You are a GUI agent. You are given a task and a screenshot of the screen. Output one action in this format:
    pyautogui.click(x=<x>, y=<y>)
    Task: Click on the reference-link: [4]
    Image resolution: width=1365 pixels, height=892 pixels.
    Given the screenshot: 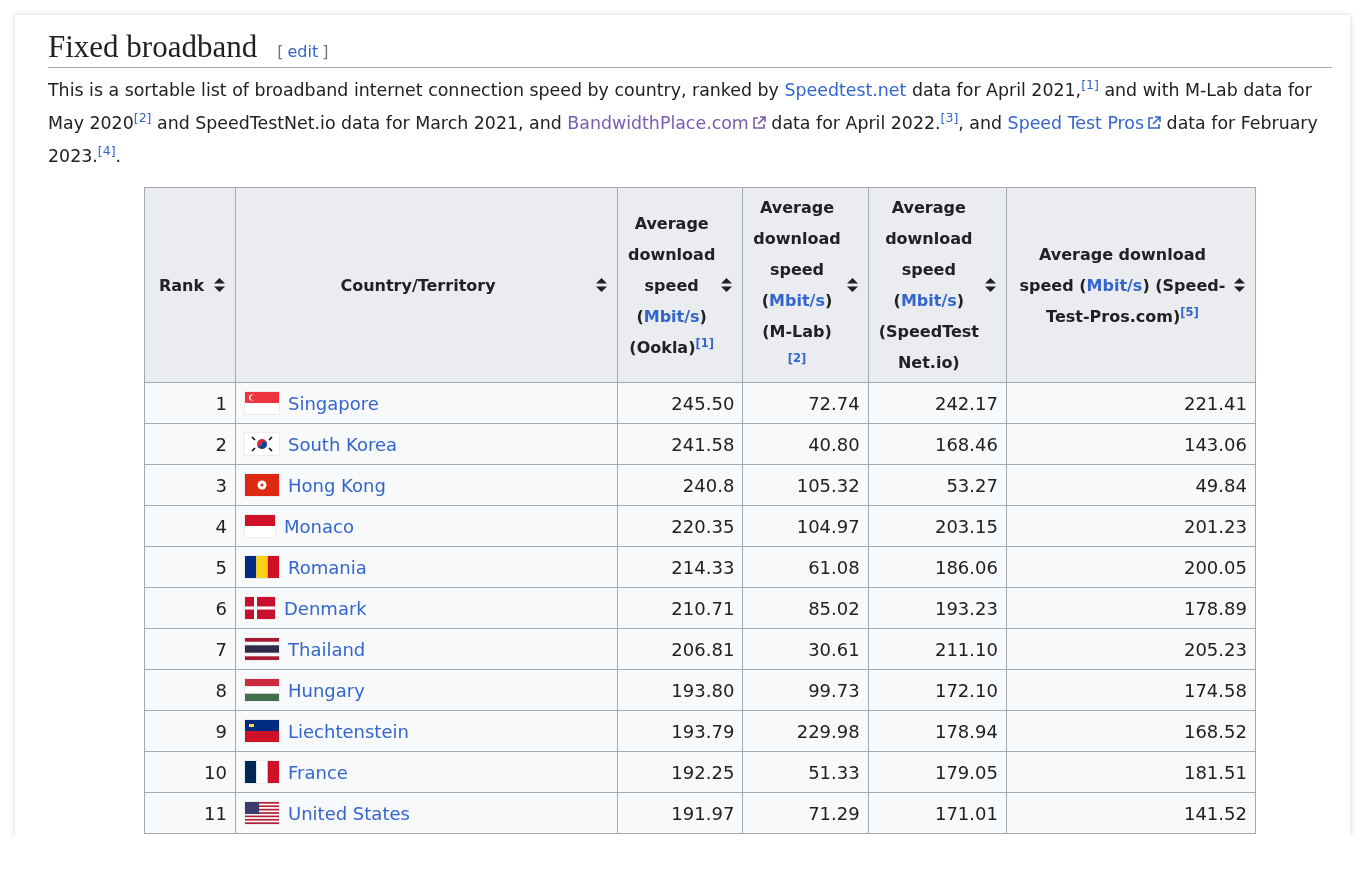 What is the action you would take?
    pyautogui.click(x=106, y=151)
    